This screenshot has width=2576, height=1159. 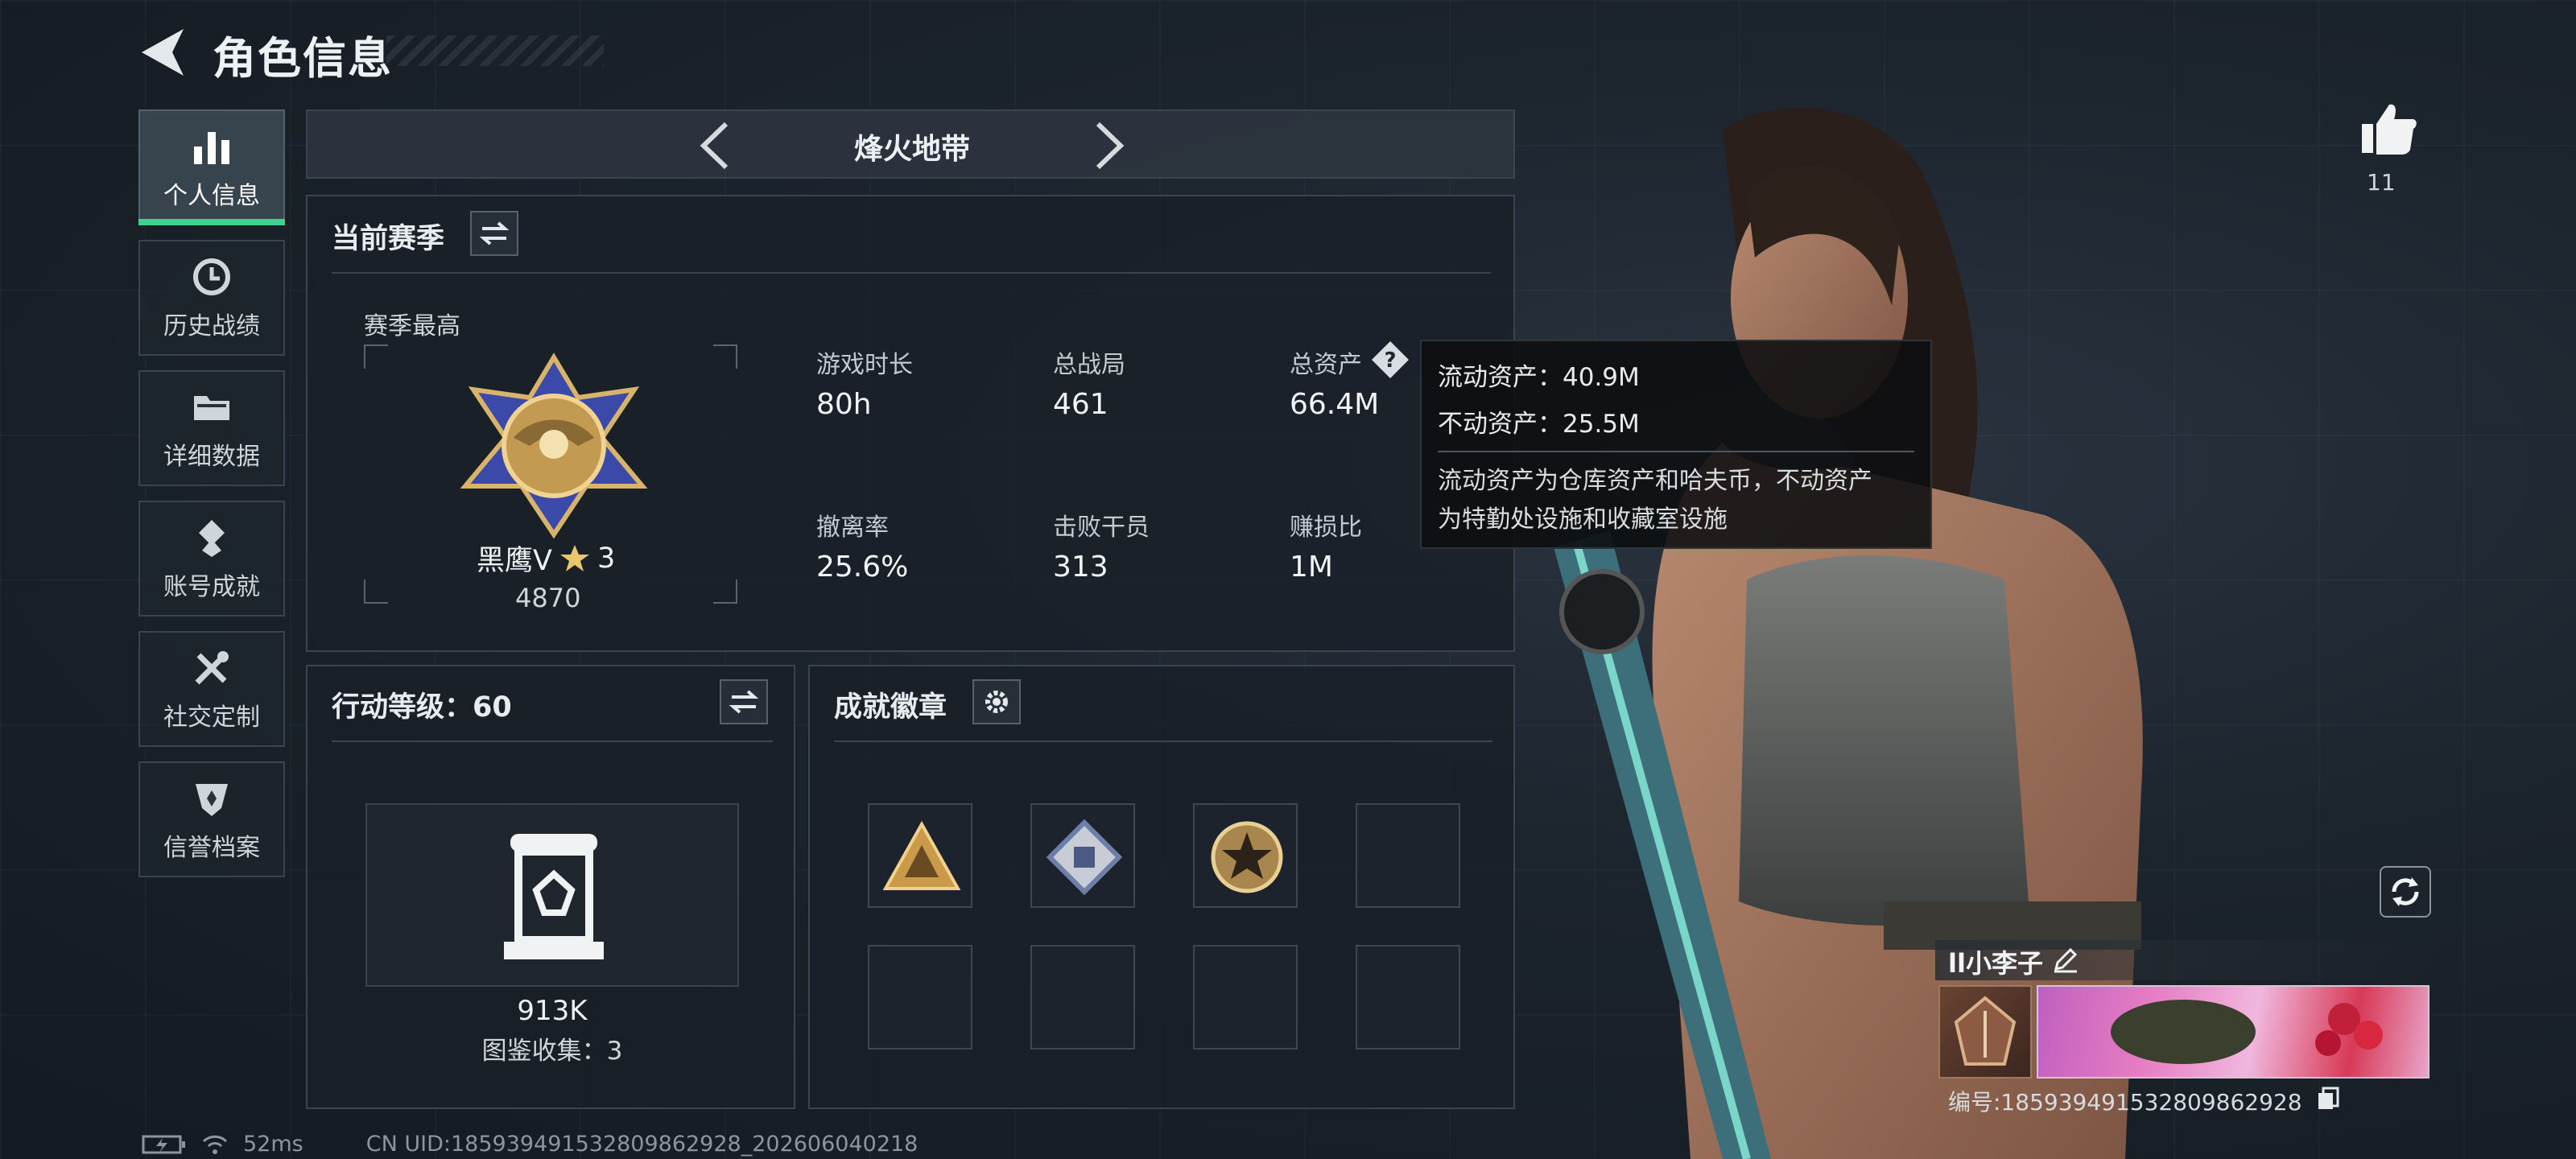 What do you see at coordinates (212, 800) in the screenshot?
I see `shield-icon` at bounding box center [212, 800].